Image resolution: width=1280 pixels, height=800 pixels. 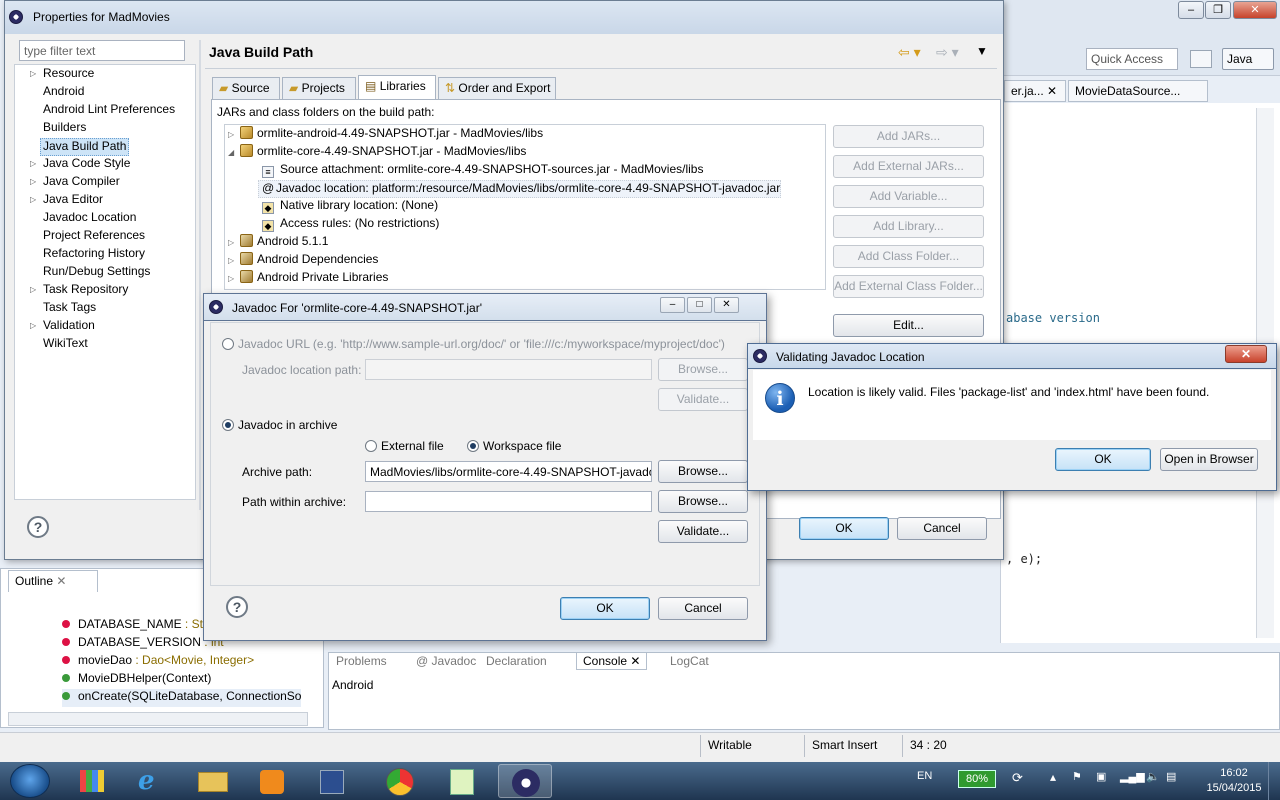 What do you see at coordinates (446, 661) in the screenshot?
I see `tab-javadoc: @ Javadoc` at bounding box center [446, 661].